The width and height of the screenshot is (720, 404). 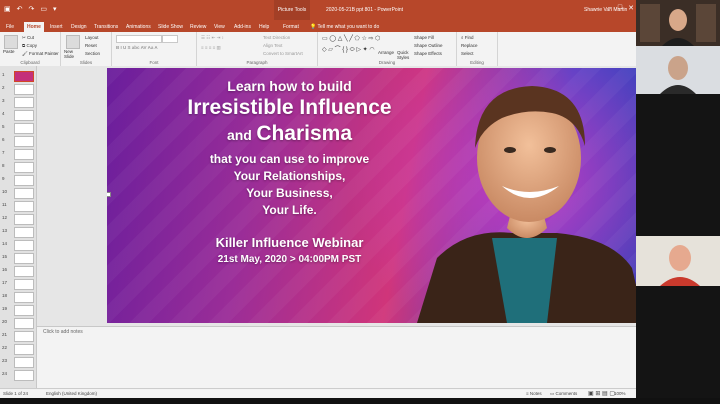 What do you see at coordinates (304, 133) in the screenshot?
I see `charisma-text: Charisma` at bounding box center [304, 133].